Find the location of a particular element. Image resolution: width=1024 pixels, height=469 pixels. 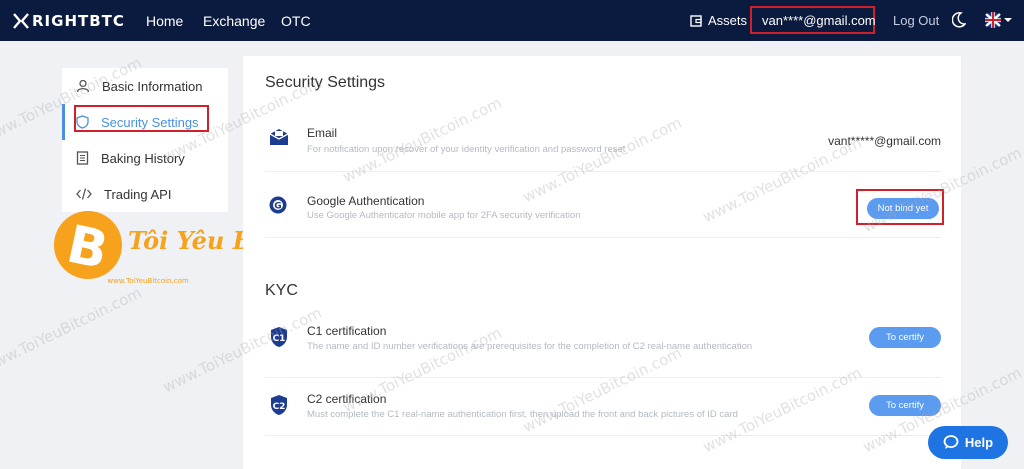

assets-link: Assets is located at coordinates (718, 20).